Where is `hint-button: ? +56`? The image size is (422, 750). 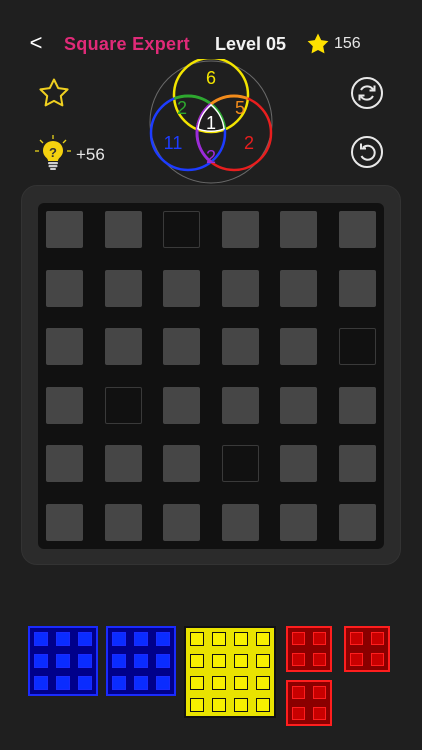 hint-button: ? +56 is located at coordinates (79, 154).